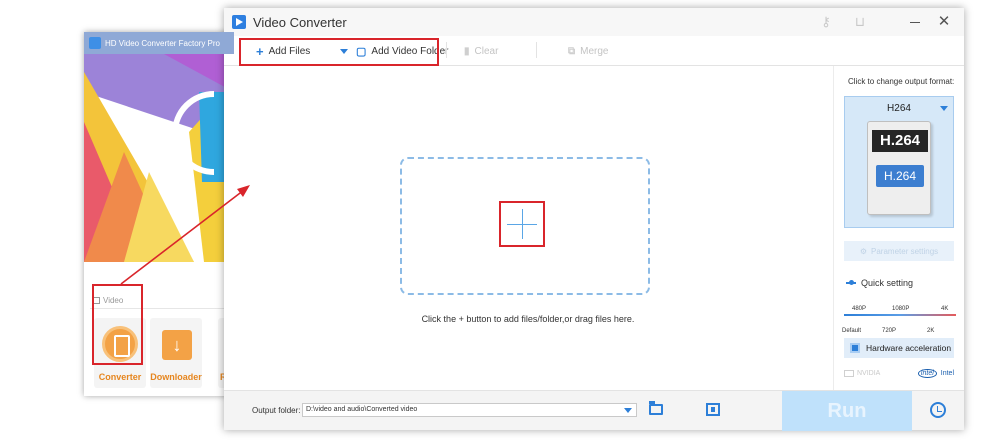 The height and width of the screenshot is (440, 1000). Describe the element at coordinates (860, 22) in the screenshot. I see `cart-icon: ⊔` at that location.